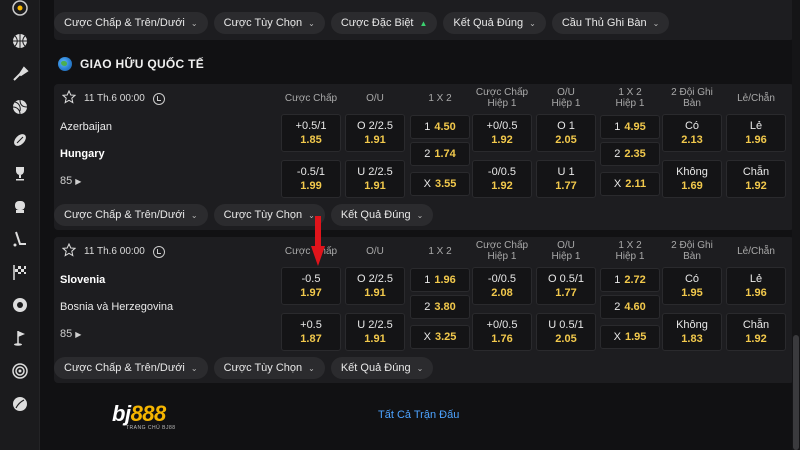 This screenshot has width=800, height=450. What do you see at coordinates (756, 339) in the screenshot?
I see `odds-price: 1.92` at bounding box center [756, 339].